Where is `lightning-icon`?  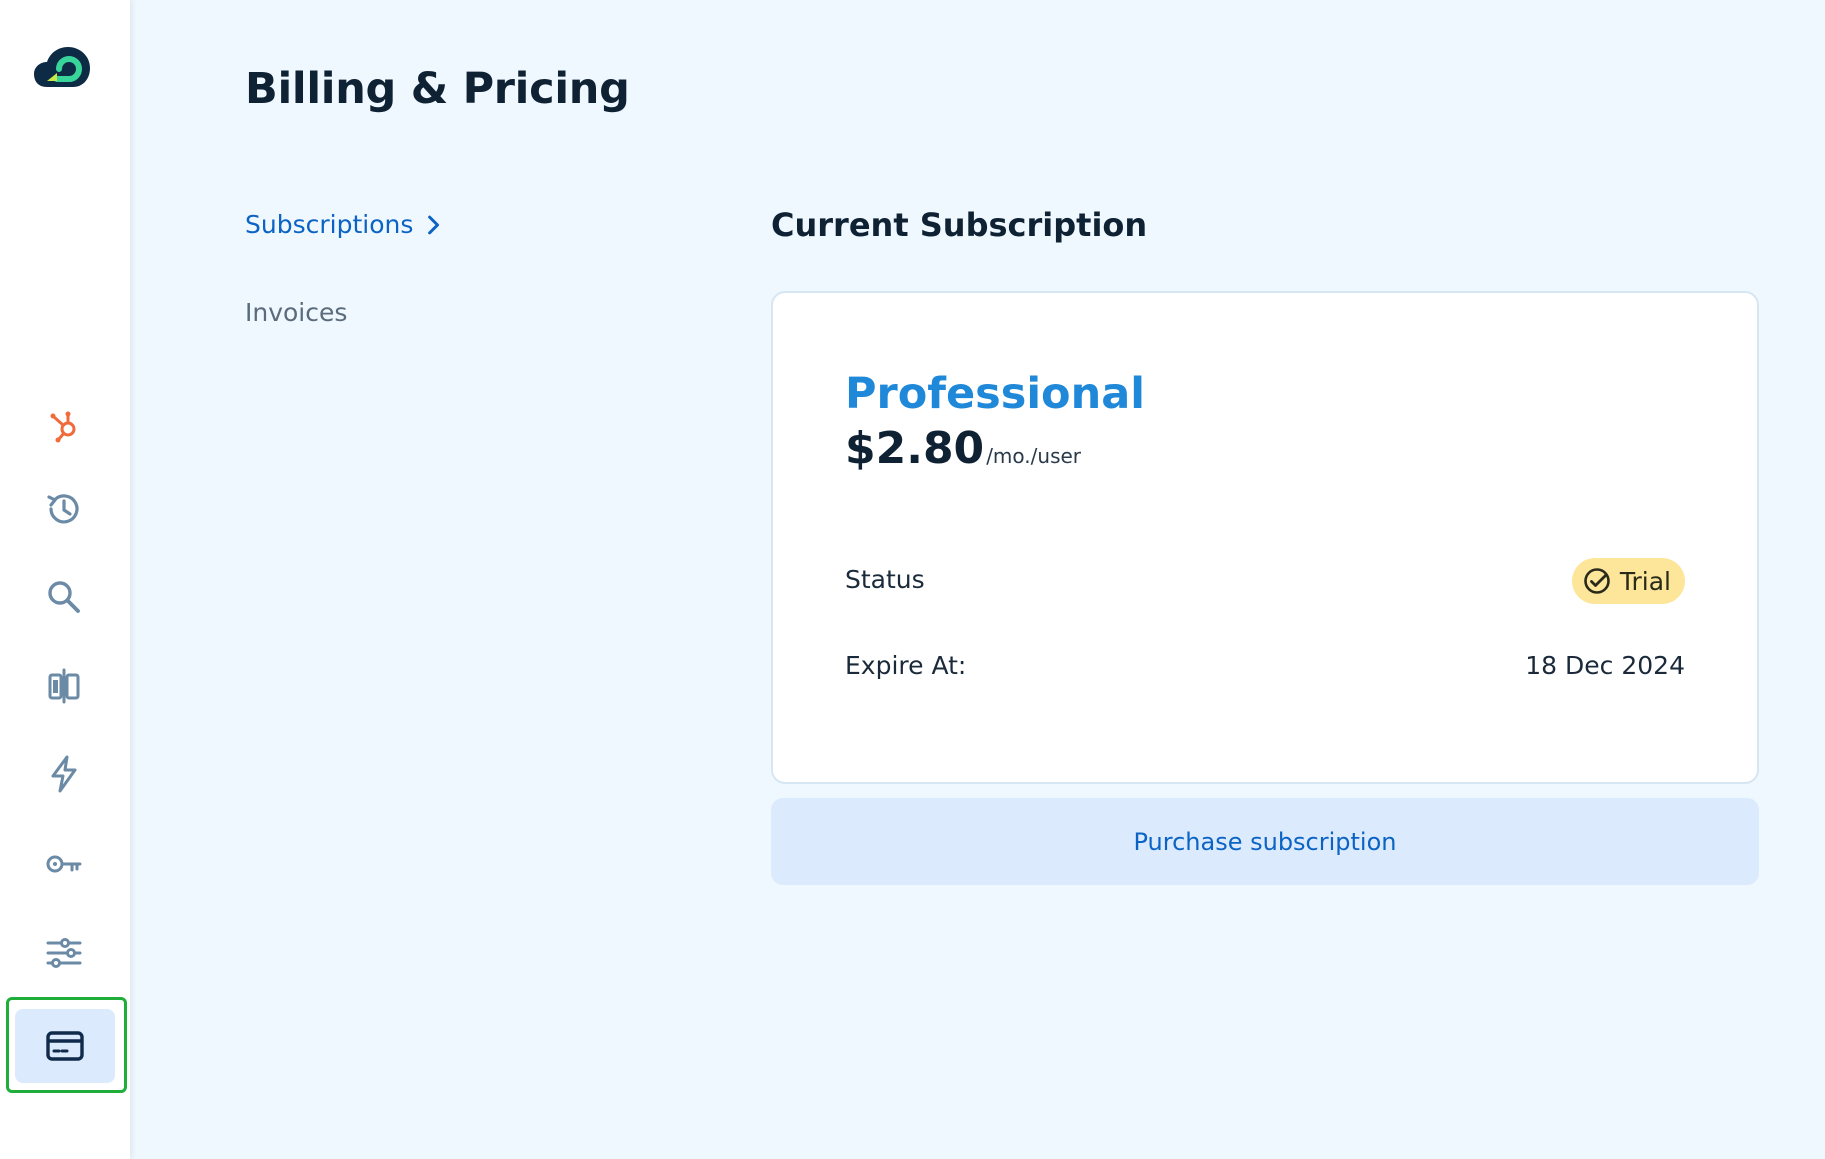
lightning-icon is located at coordinates (64, 774).